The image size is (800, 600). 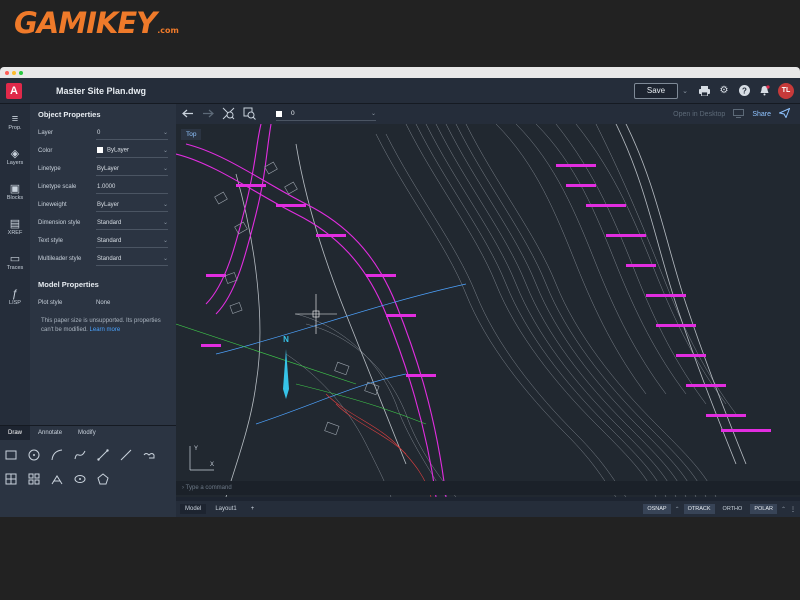 What do you see at coordinates (132, 205) in the screenshot?
I see `lineweight-select: ByLayer ⌄` at bounding box center [132, 205].